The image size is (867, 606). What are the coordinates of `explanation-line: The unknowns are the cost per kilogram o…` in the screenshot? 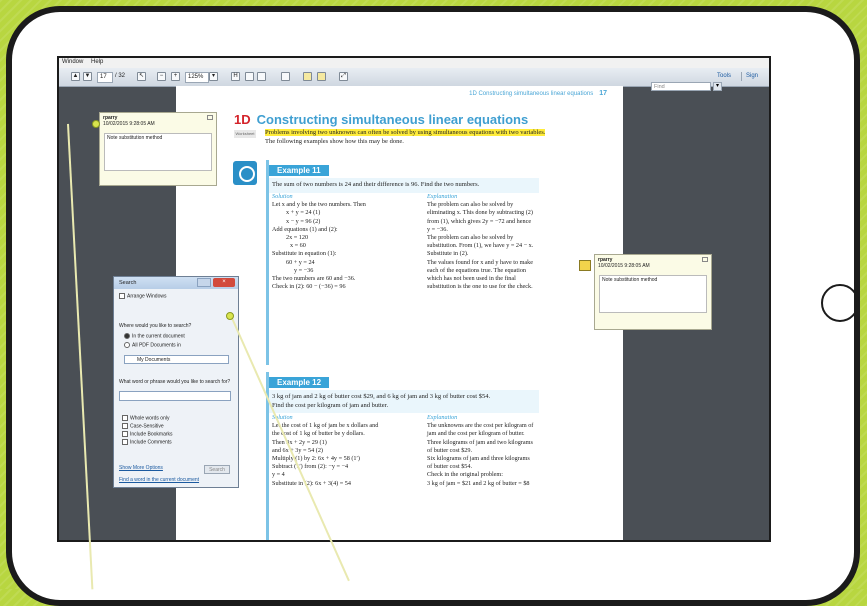 It's located at (480, 426).